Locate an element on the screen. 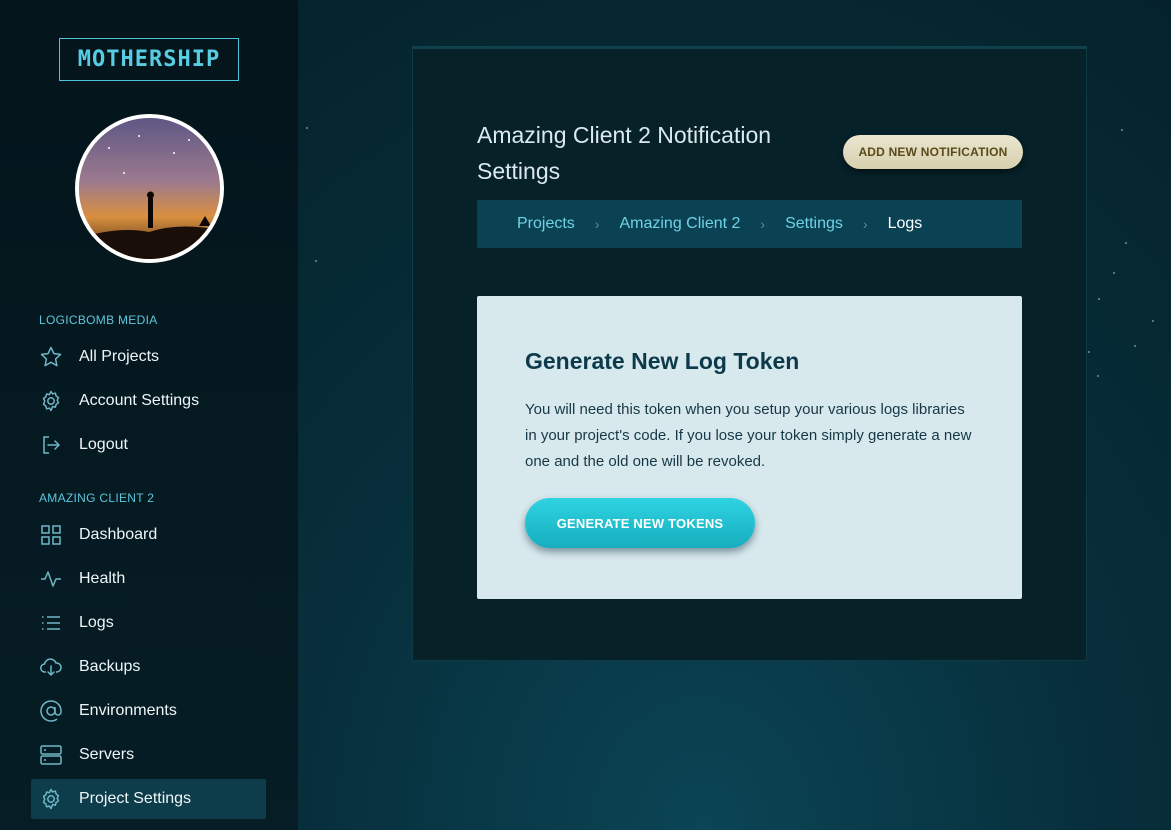 The height and width of the screenshot is (830, 1171). avatar-image is located at coordinates (149, 188).